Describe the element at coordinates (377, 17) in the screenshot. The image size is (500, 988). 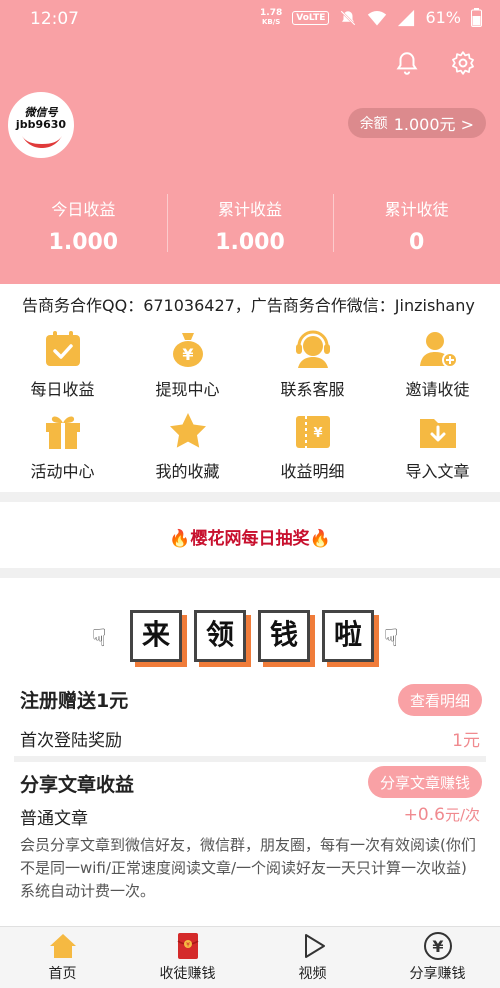
I see `wifi-icon` at that location.